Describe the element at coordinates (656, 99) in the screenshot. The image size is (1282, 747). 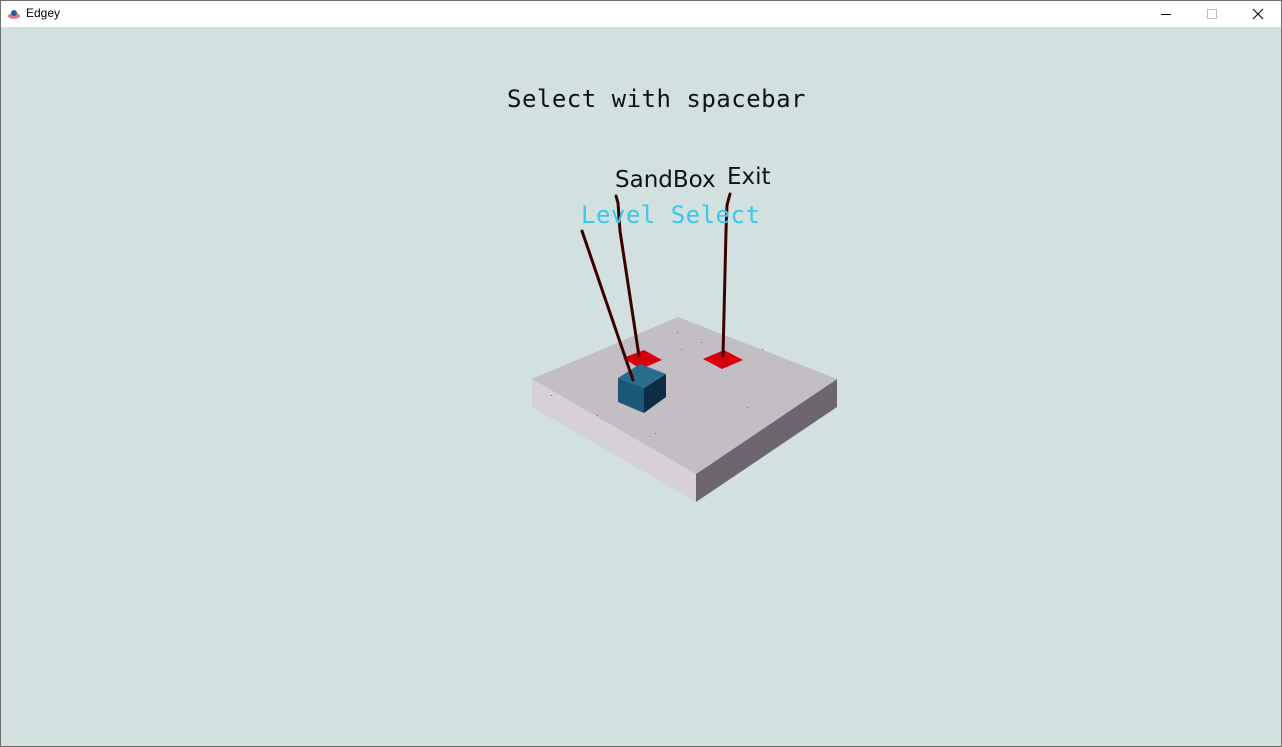
I see `instruction-prompt: Select with spacebar` at that location.